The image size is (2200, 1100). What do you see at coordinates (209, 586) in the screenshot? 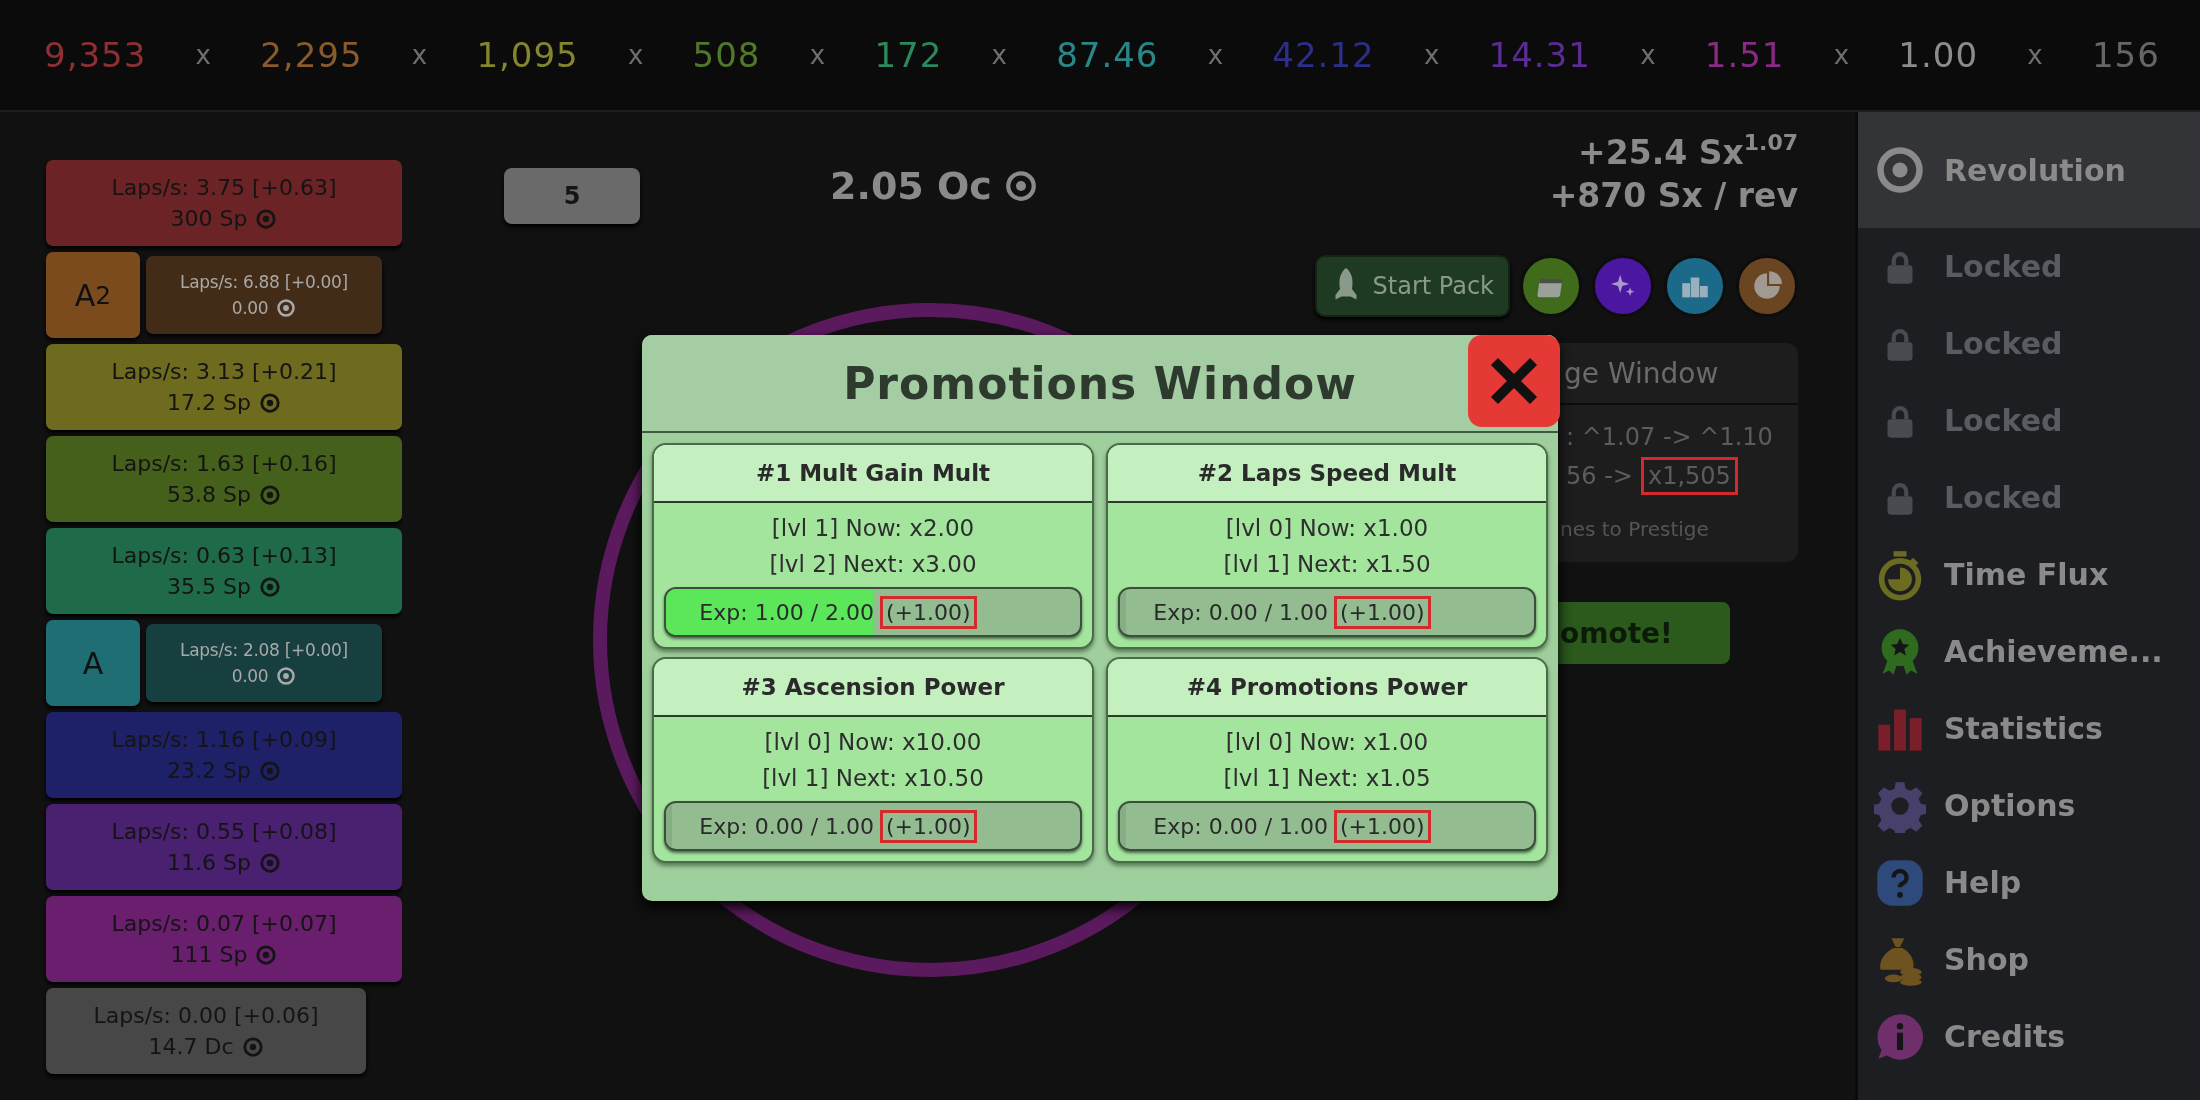
I see `lane-amount: 35.5 Sp` at bounding box center [209, 586].